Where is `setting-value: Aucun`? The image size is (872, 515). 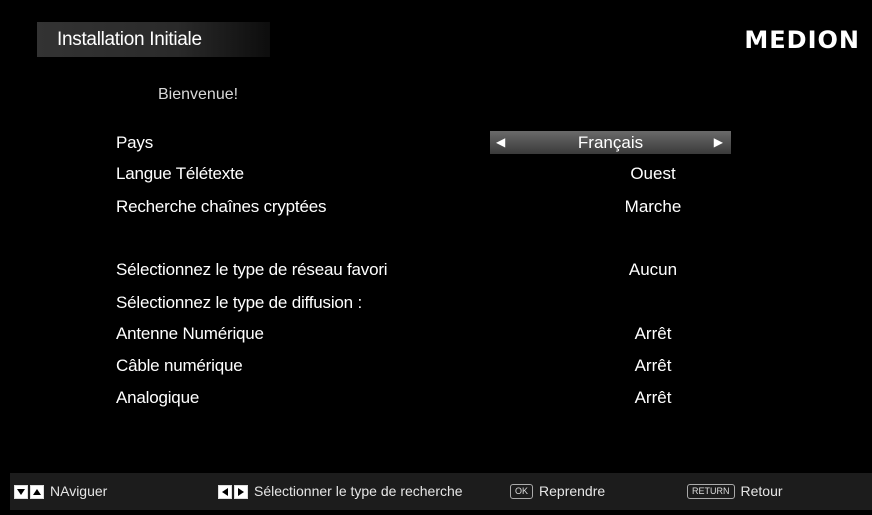 setting-value: Aucun is located at coordinates (653, 269).